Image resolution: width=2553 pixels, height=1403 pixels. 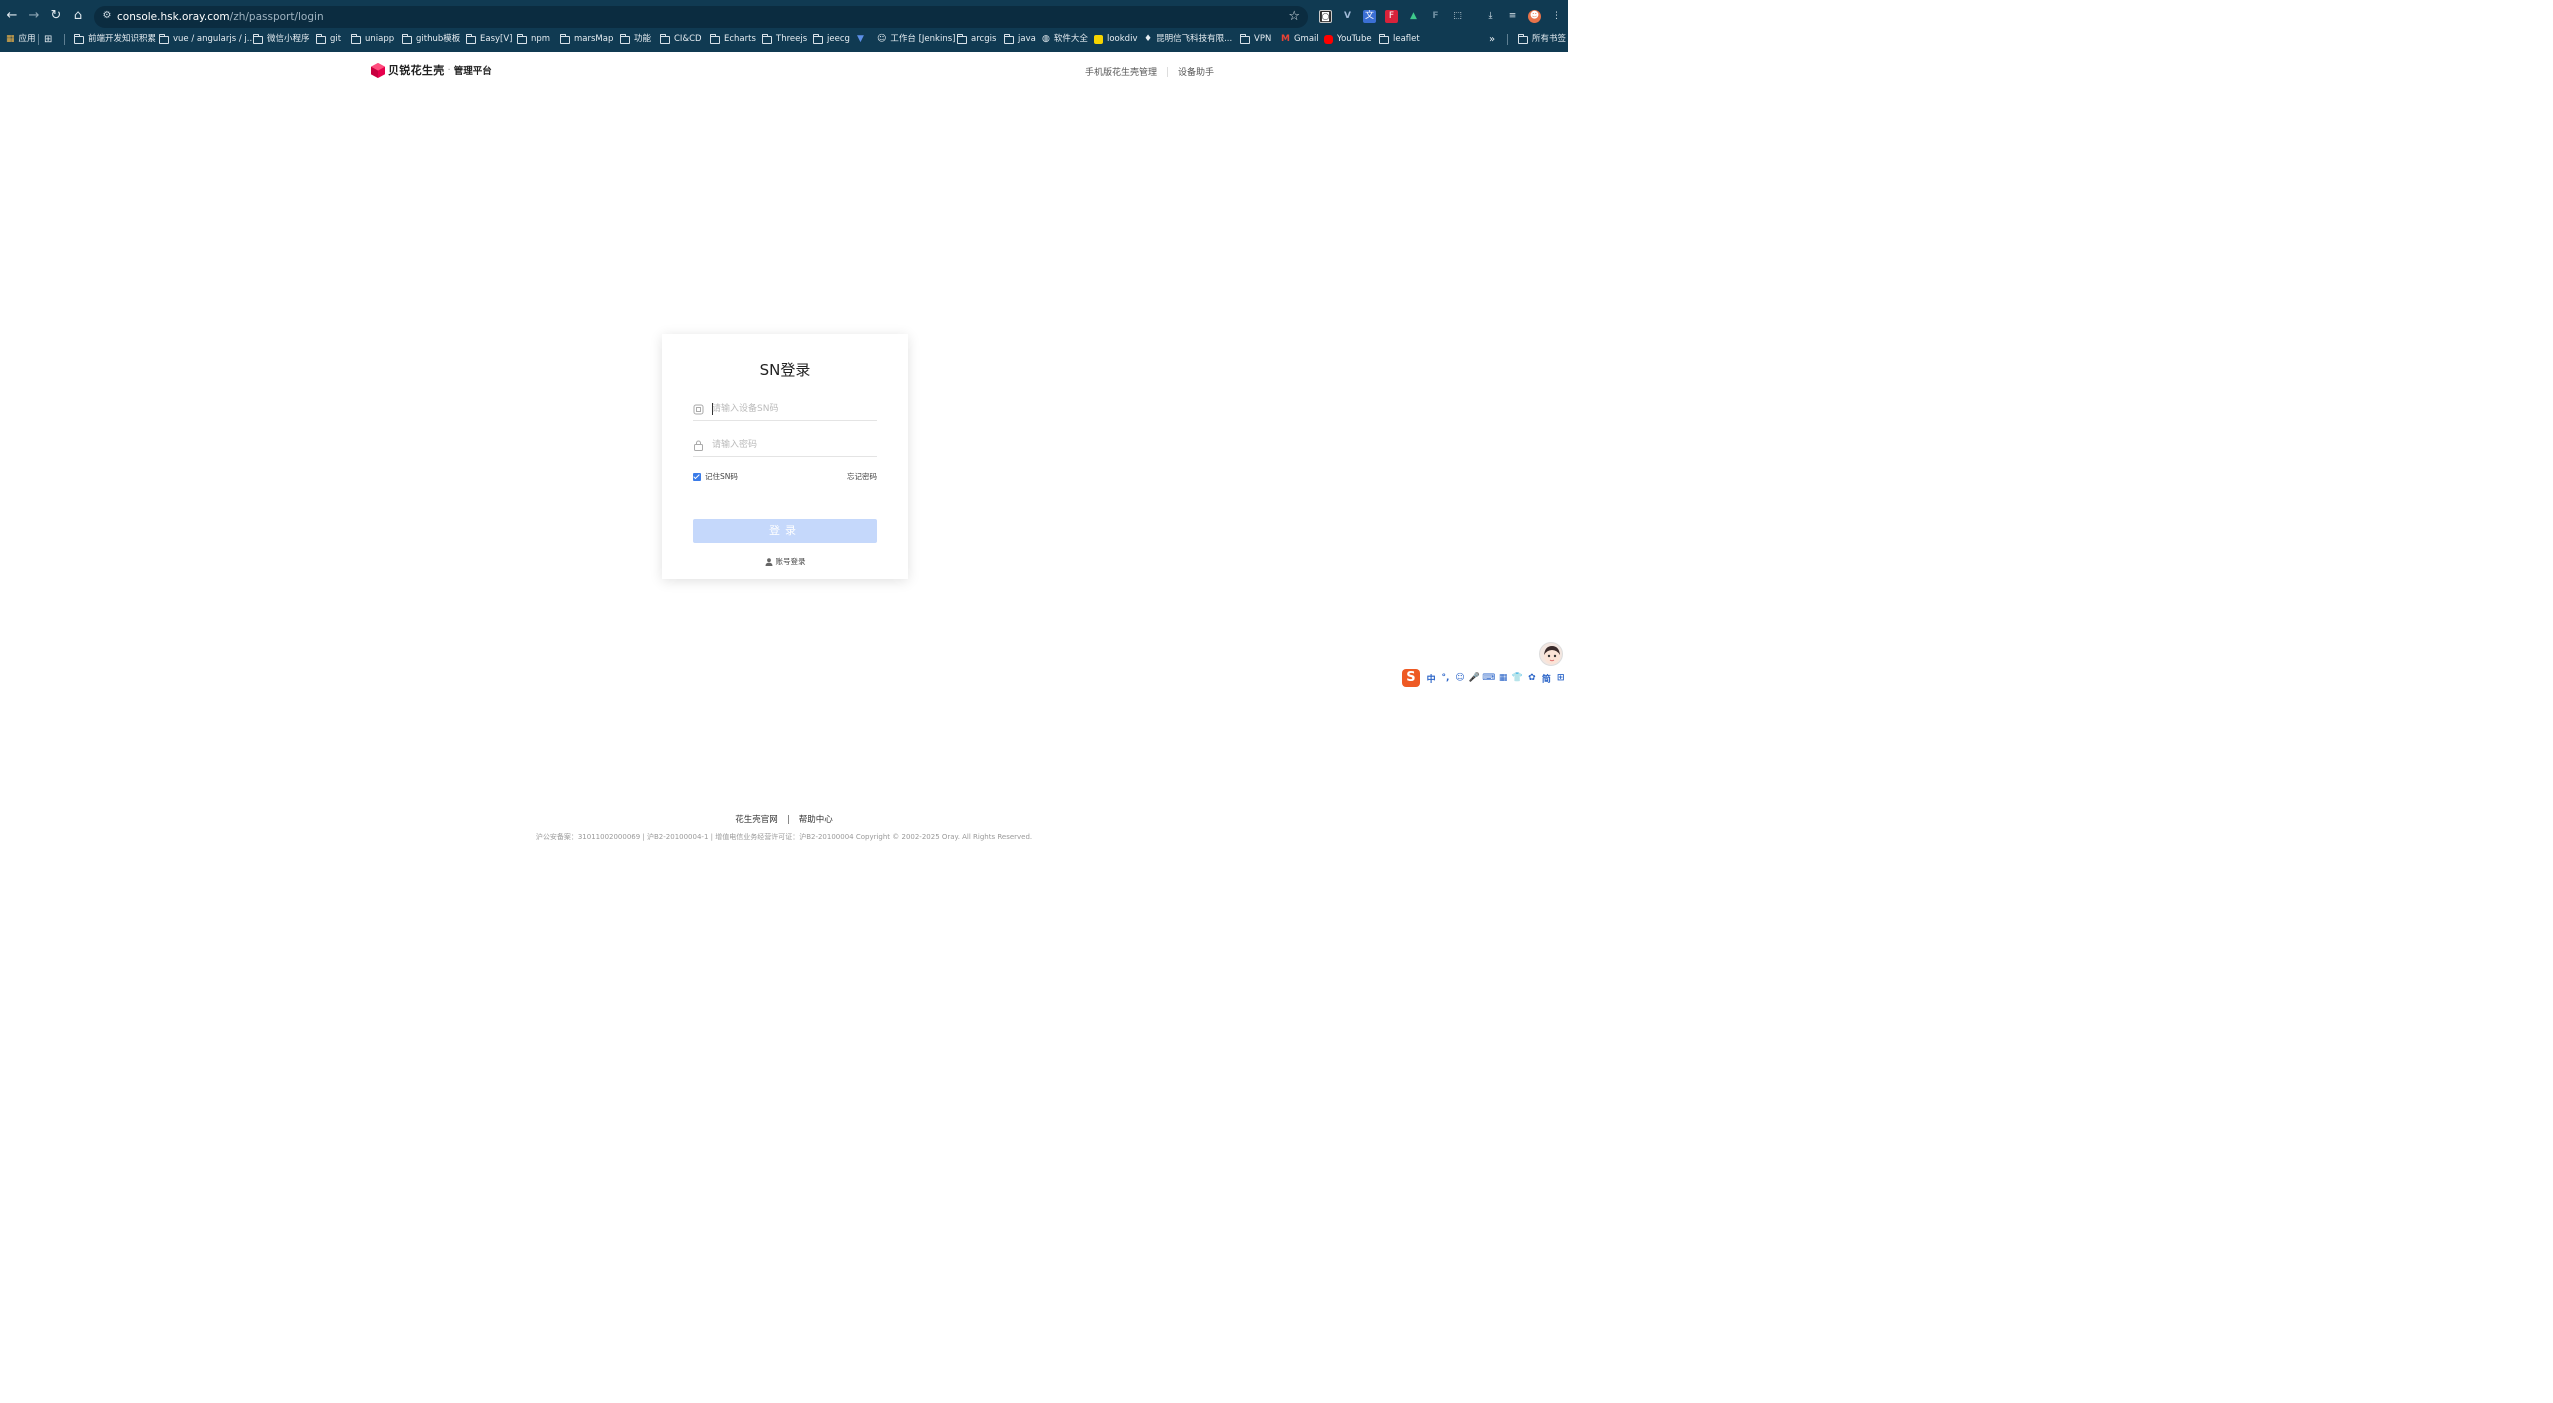 I want to click on font-extension-icon: F, so click(x=1435, y=16).